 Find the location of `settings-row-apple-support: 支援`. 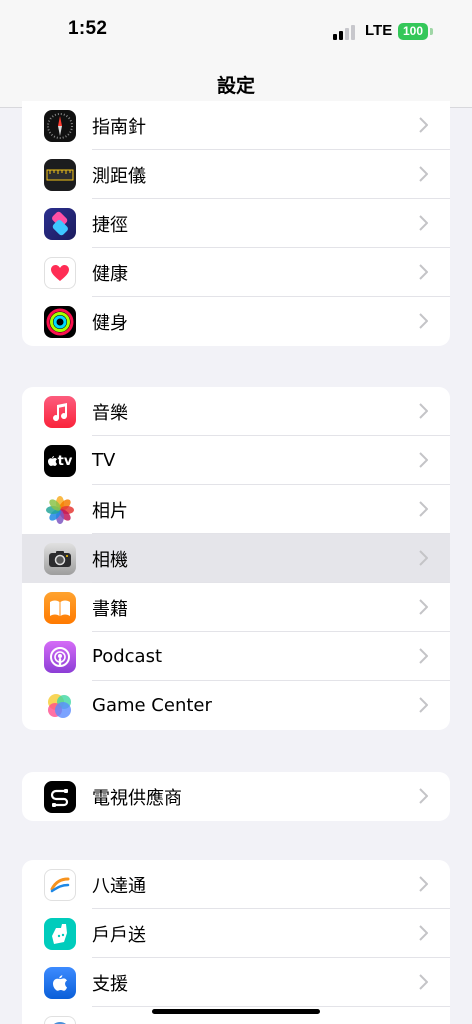

settings-row-apple-support: 支援 is located at coordinates (236, 982).